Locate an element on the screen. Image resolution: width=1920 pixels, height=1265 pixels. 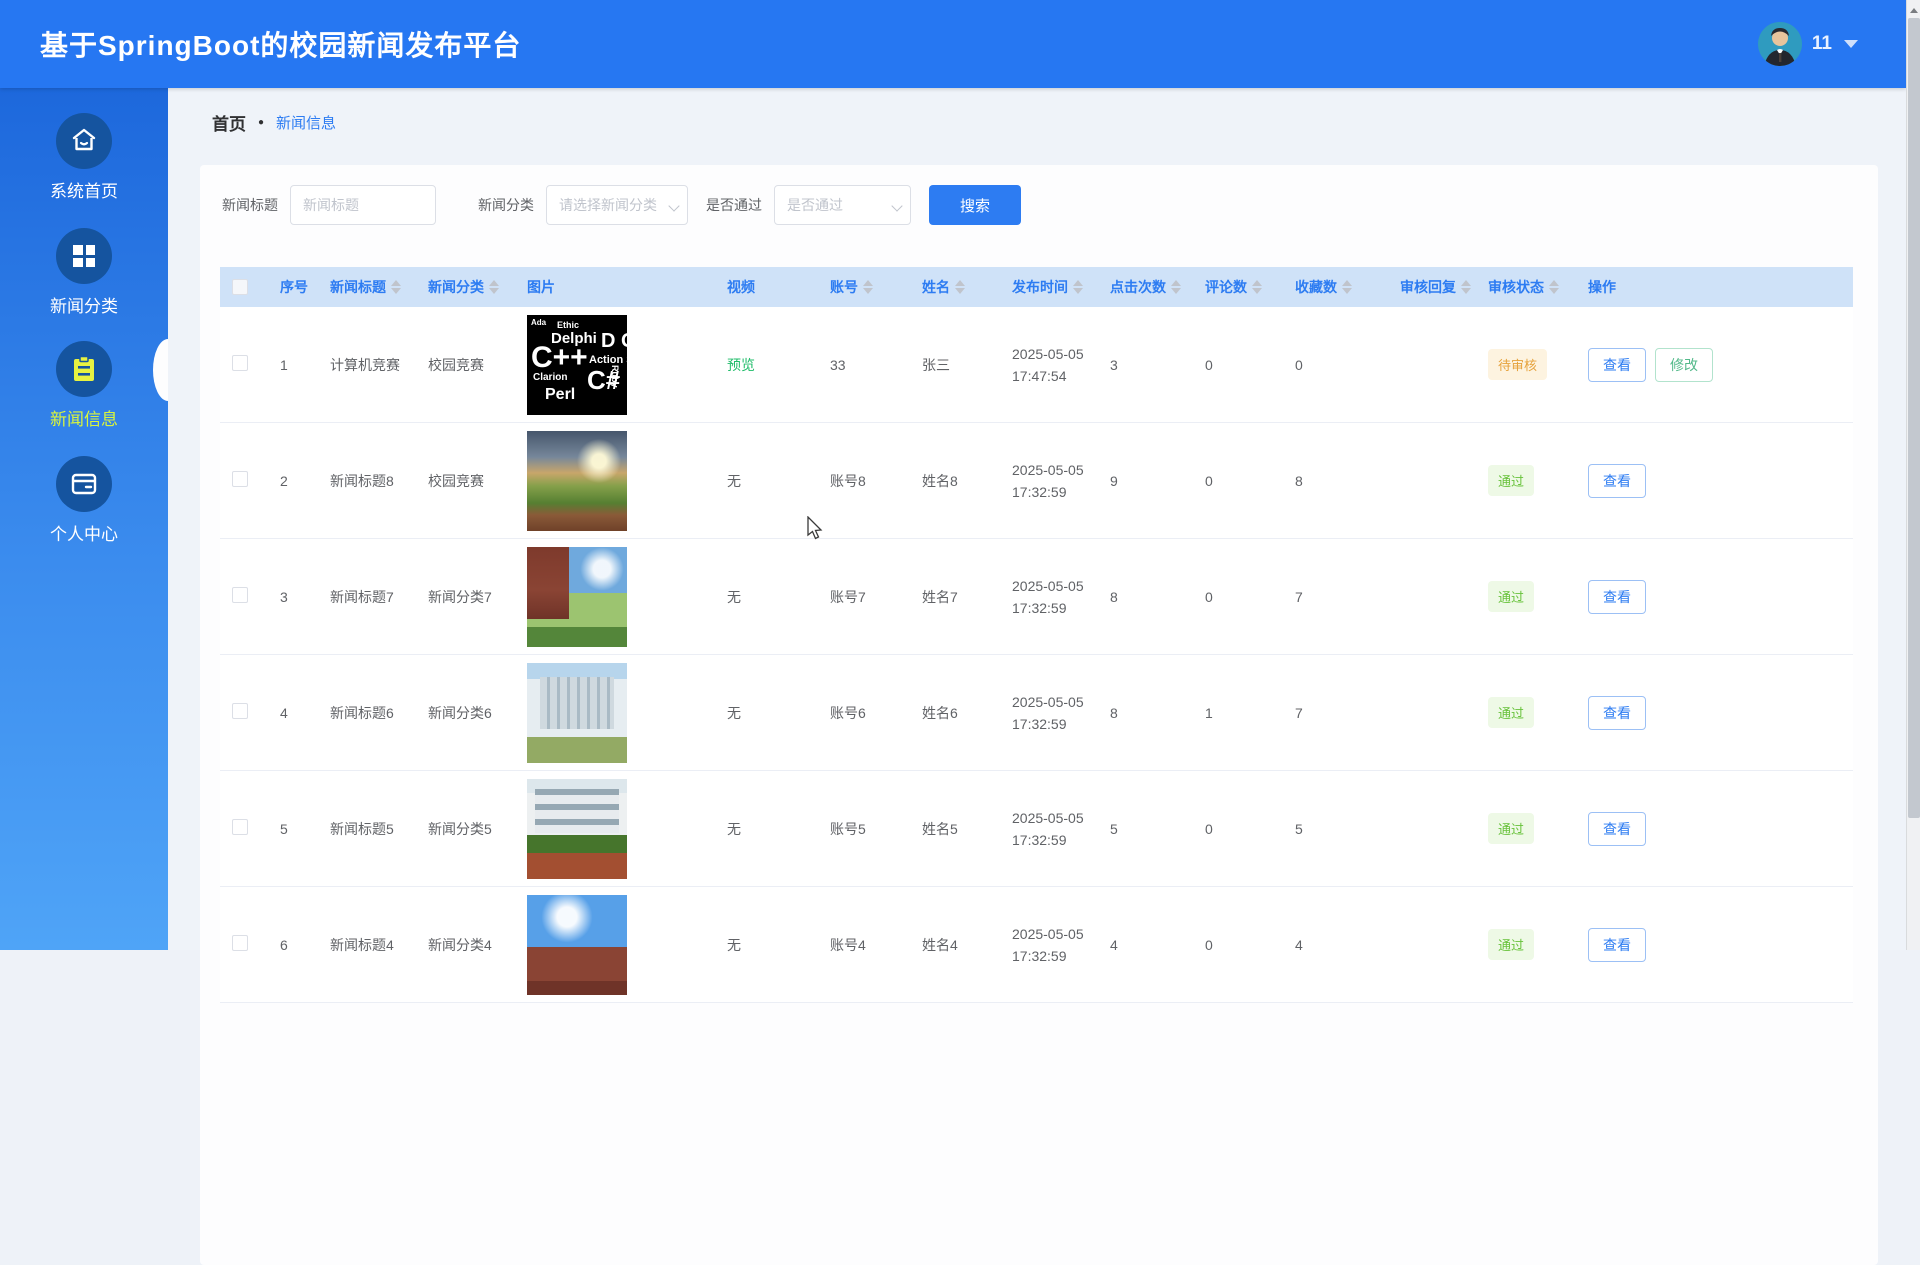
news-image-red-brick-building is located at coordinates (577, 596).